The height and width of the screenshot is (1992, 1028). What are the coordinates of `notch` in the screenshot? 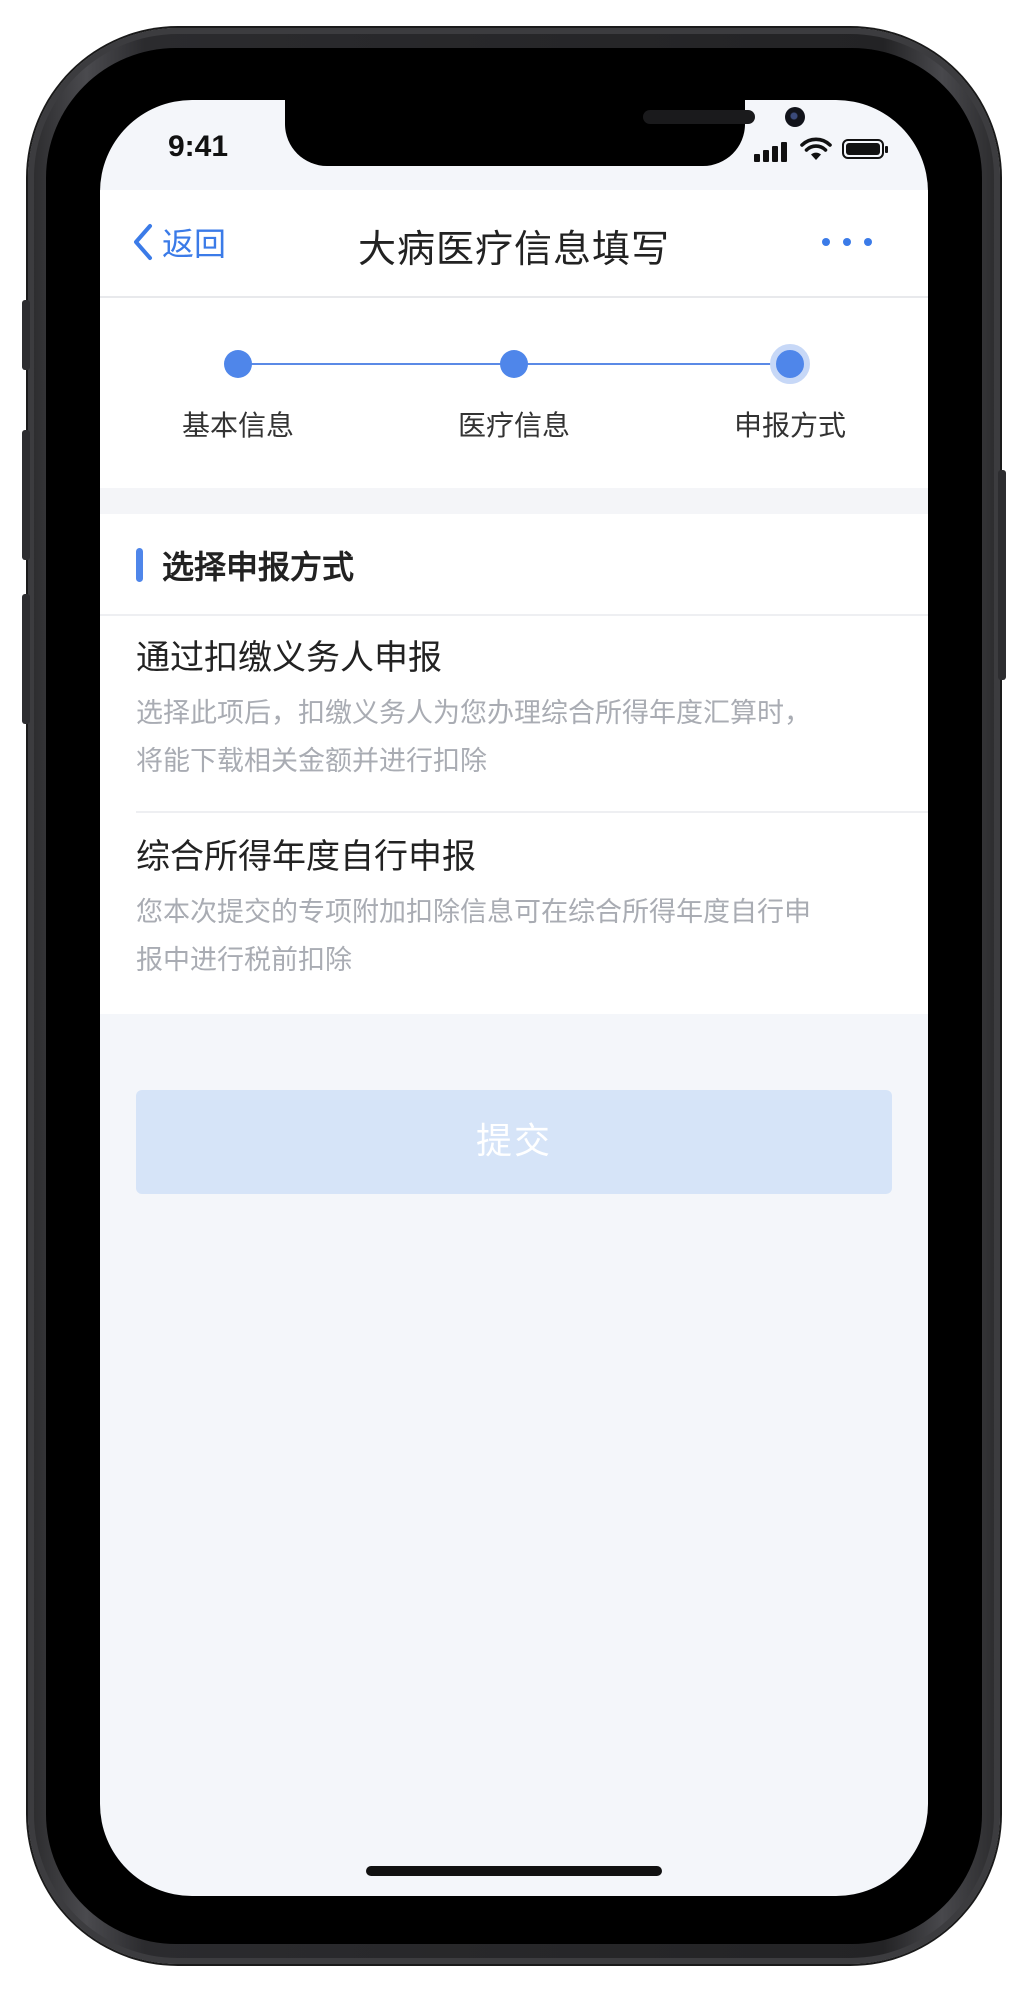 It's located at (545, 133).